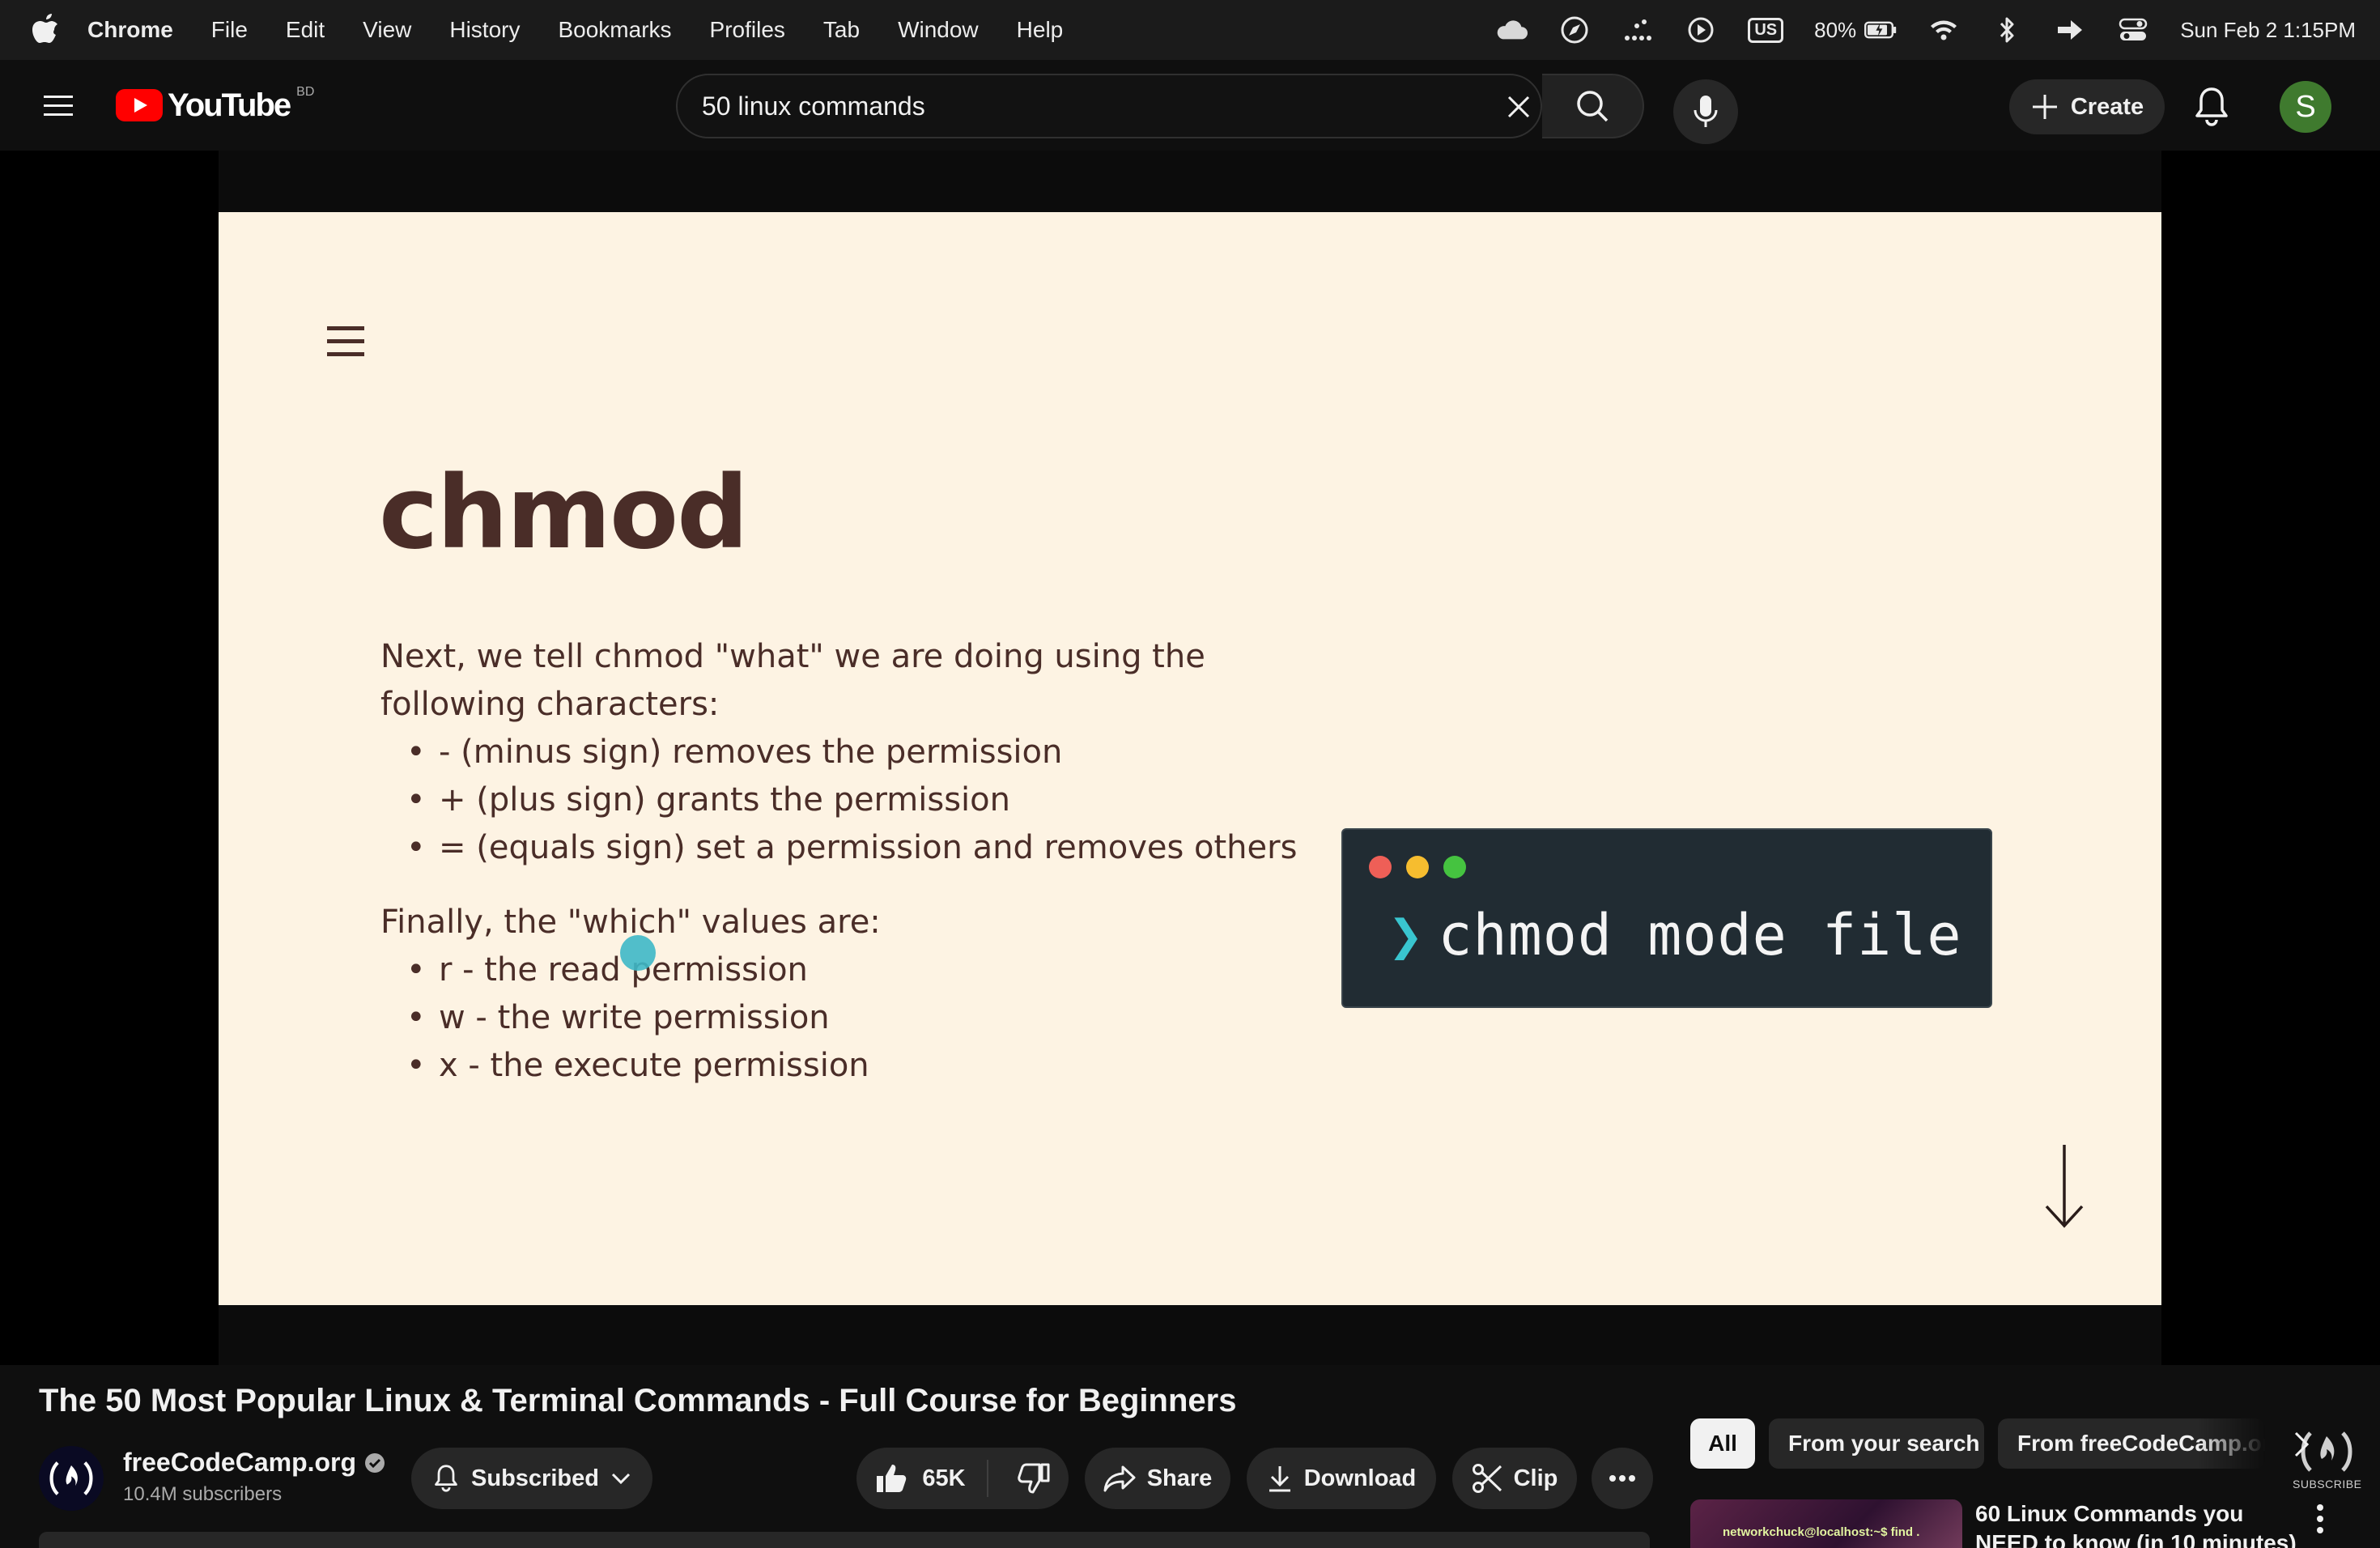 The width and height of the screenshot is (2380, 1548). What do you see at coordinates (2328, 1485) in the screenshot?
I see `watermark-subscribe-label: SUBSCRIBE` at bounding box center [2328, 1485].